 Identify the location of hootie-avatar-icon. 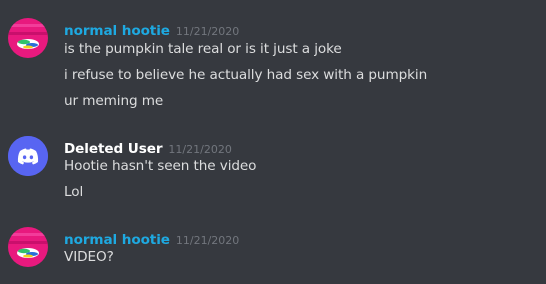
(28, 247).